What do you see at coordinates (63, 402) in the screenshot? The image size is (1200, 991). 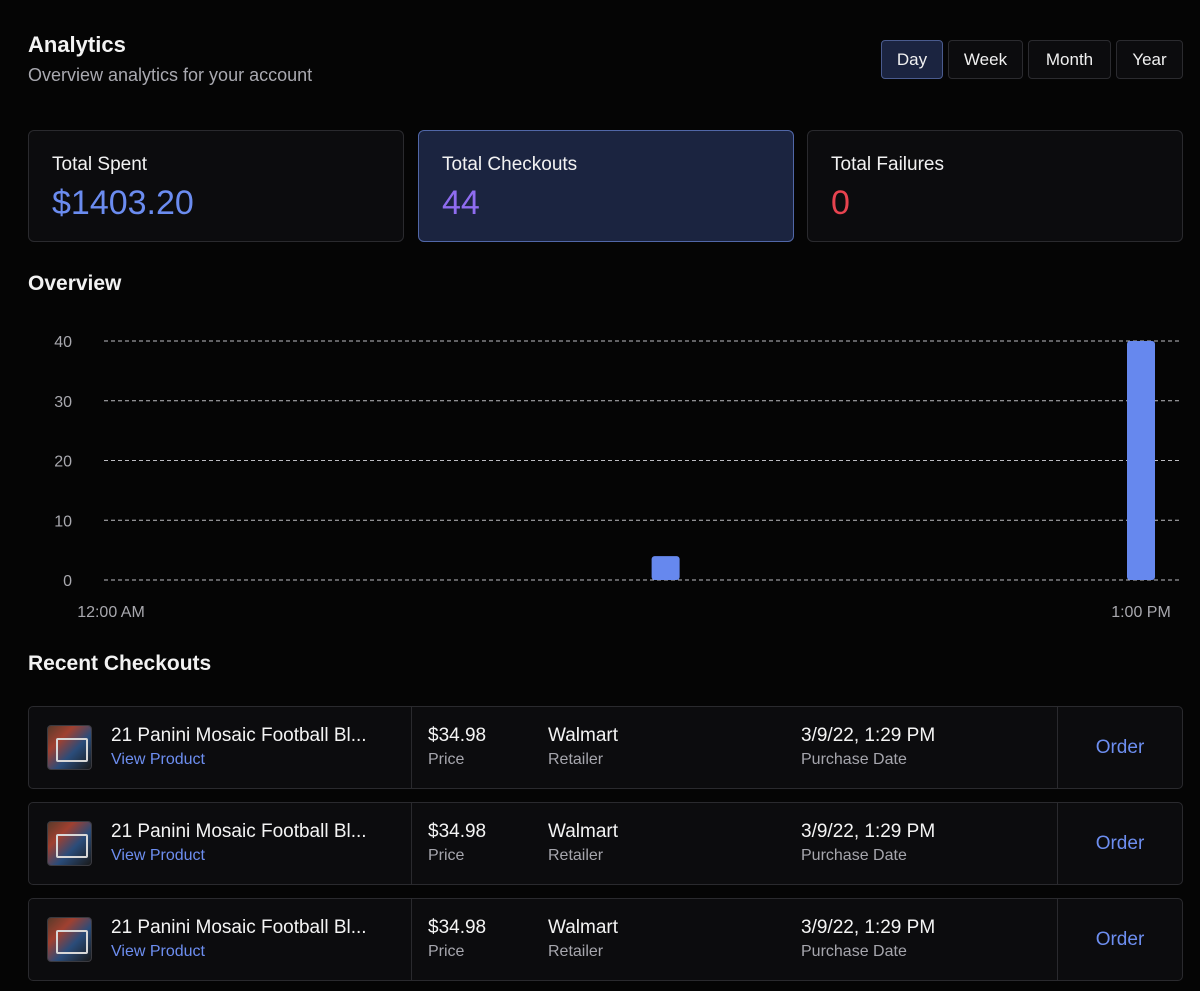 I see `y-tick-label: 30` at bounding box center [63, 402].